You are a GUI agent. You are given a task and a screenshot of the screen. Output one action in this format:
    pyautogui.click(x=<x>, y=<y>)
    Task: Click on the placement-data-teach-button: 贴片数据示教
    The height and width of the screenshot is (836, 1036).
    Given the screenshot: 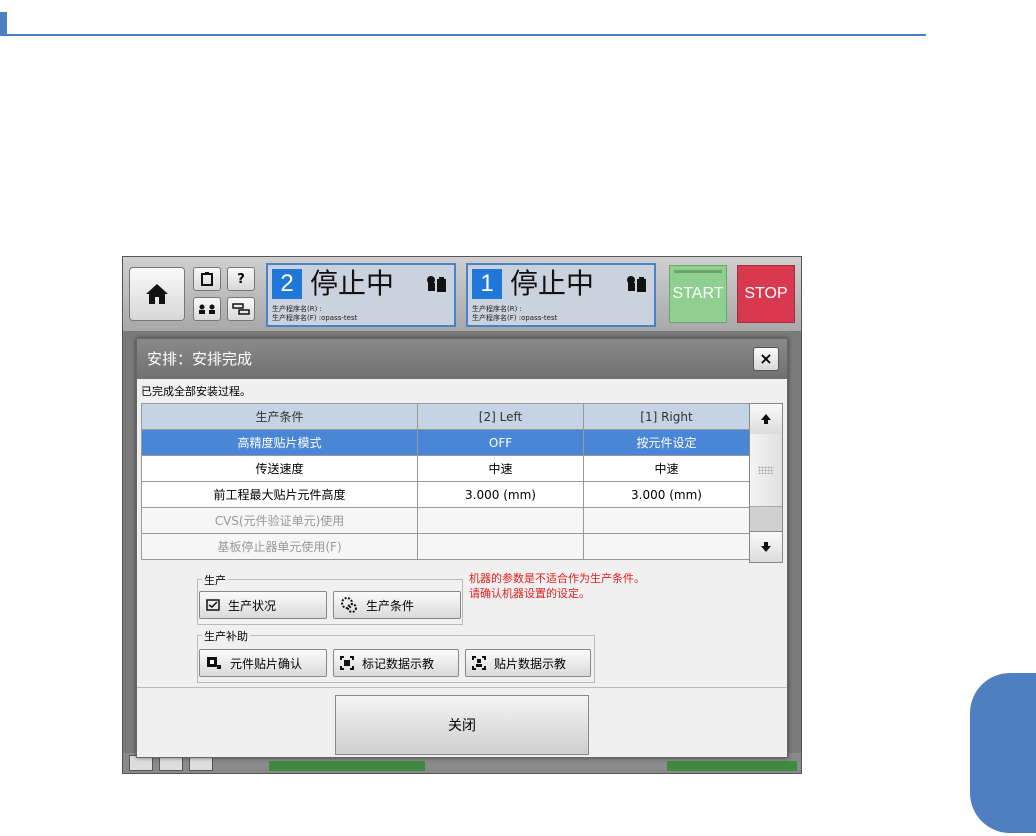 What is the action you would take?
    pyautogui.click(x=528, y=663)
    